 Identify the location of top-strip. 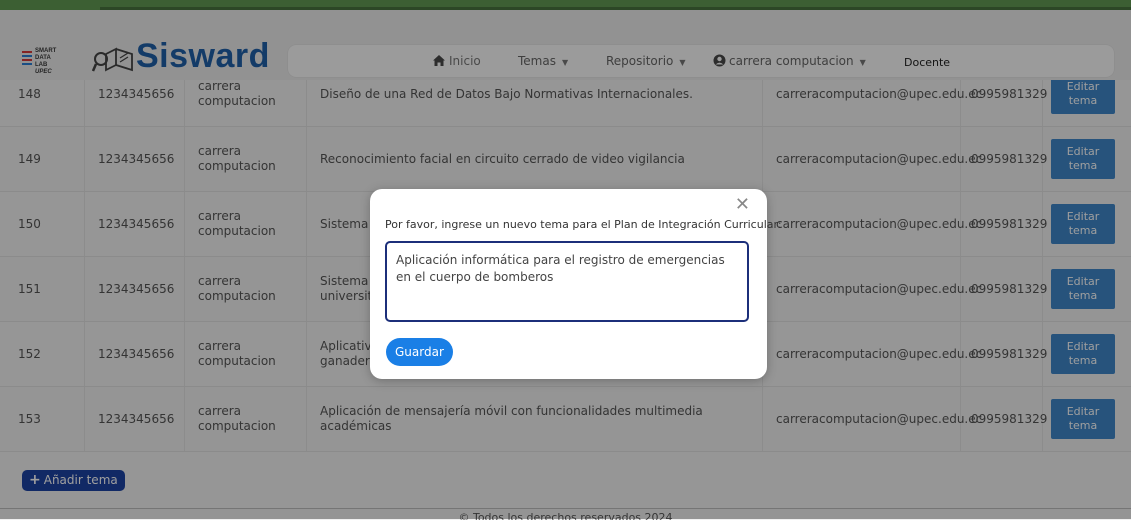
(565, 5).